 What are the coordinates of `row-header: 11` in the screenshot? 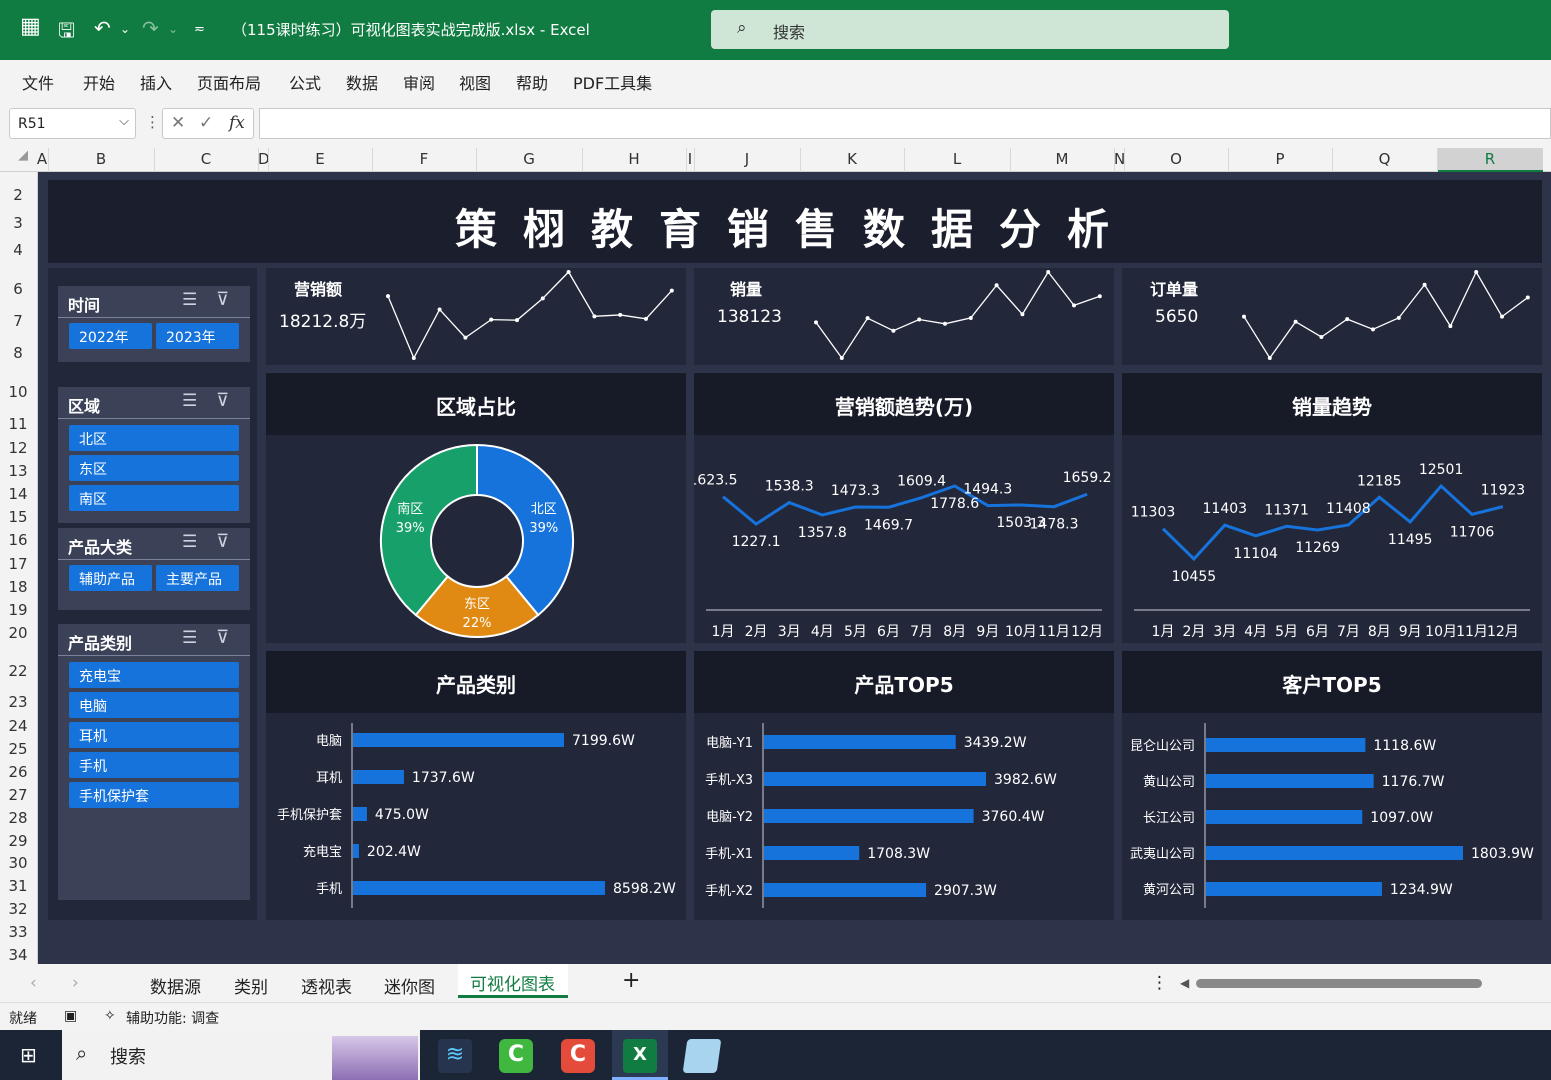 It's located at (18, 424).